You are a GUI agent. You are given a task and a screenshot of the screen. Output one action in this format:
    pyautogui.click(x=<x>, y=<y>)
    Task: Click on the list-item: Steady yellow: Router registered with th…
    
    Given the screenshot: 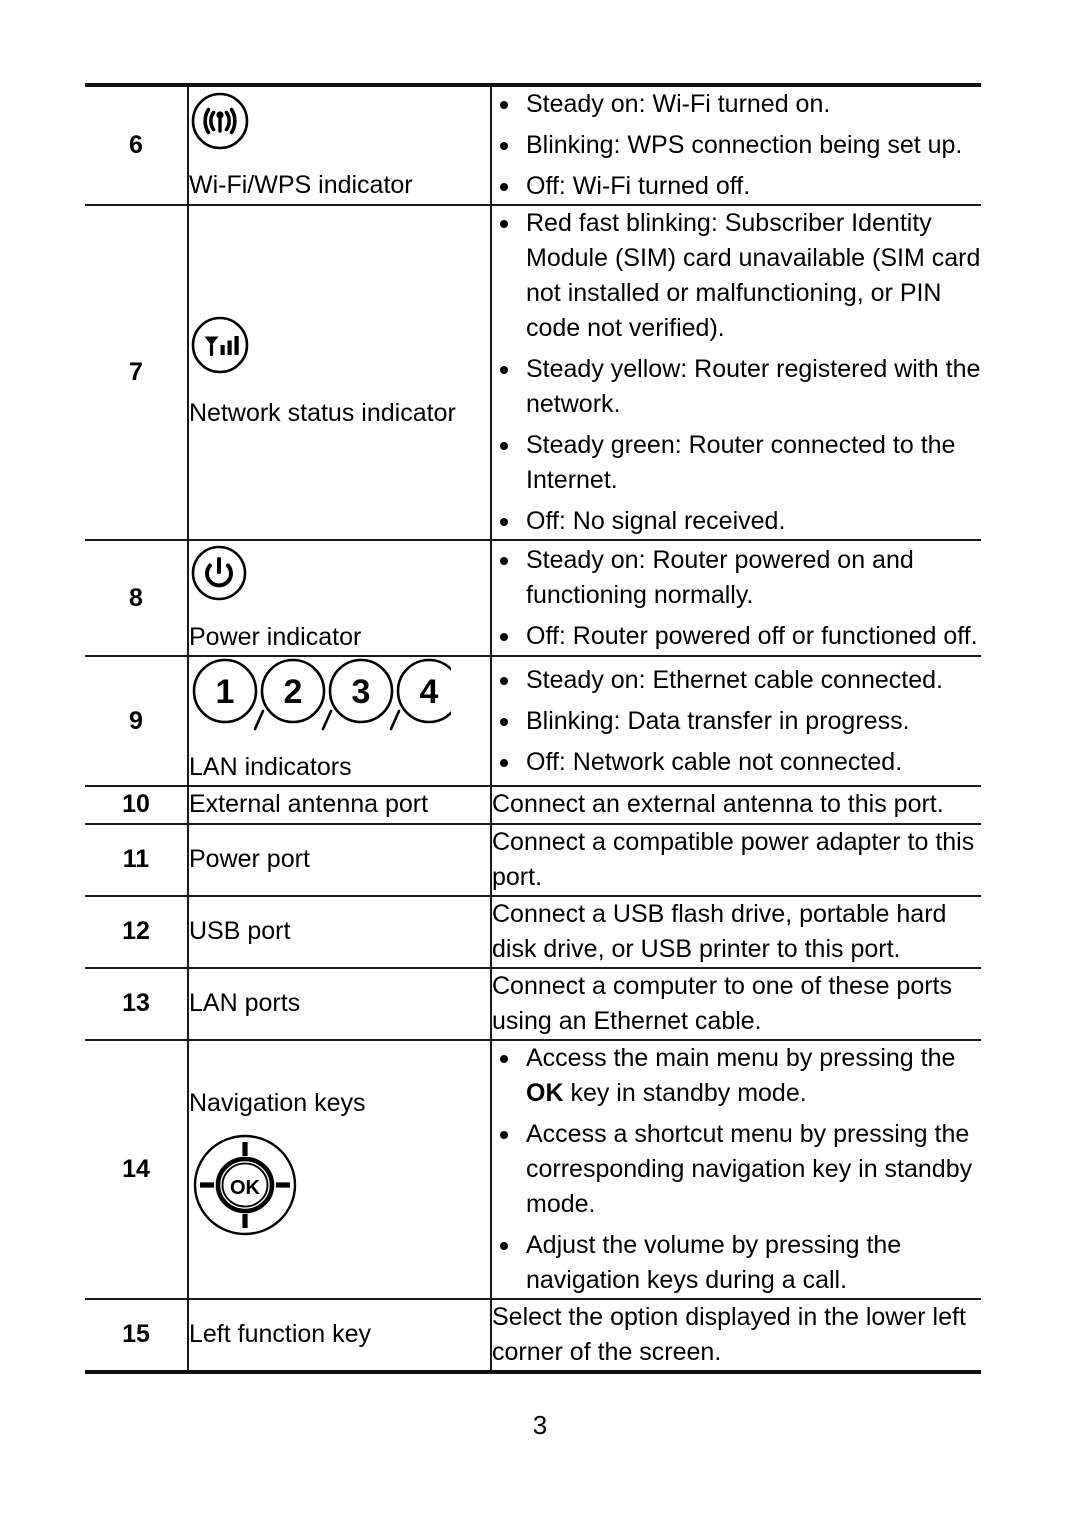 What is the action you would take?
    pyautogui.click(x=736, y=387)
    